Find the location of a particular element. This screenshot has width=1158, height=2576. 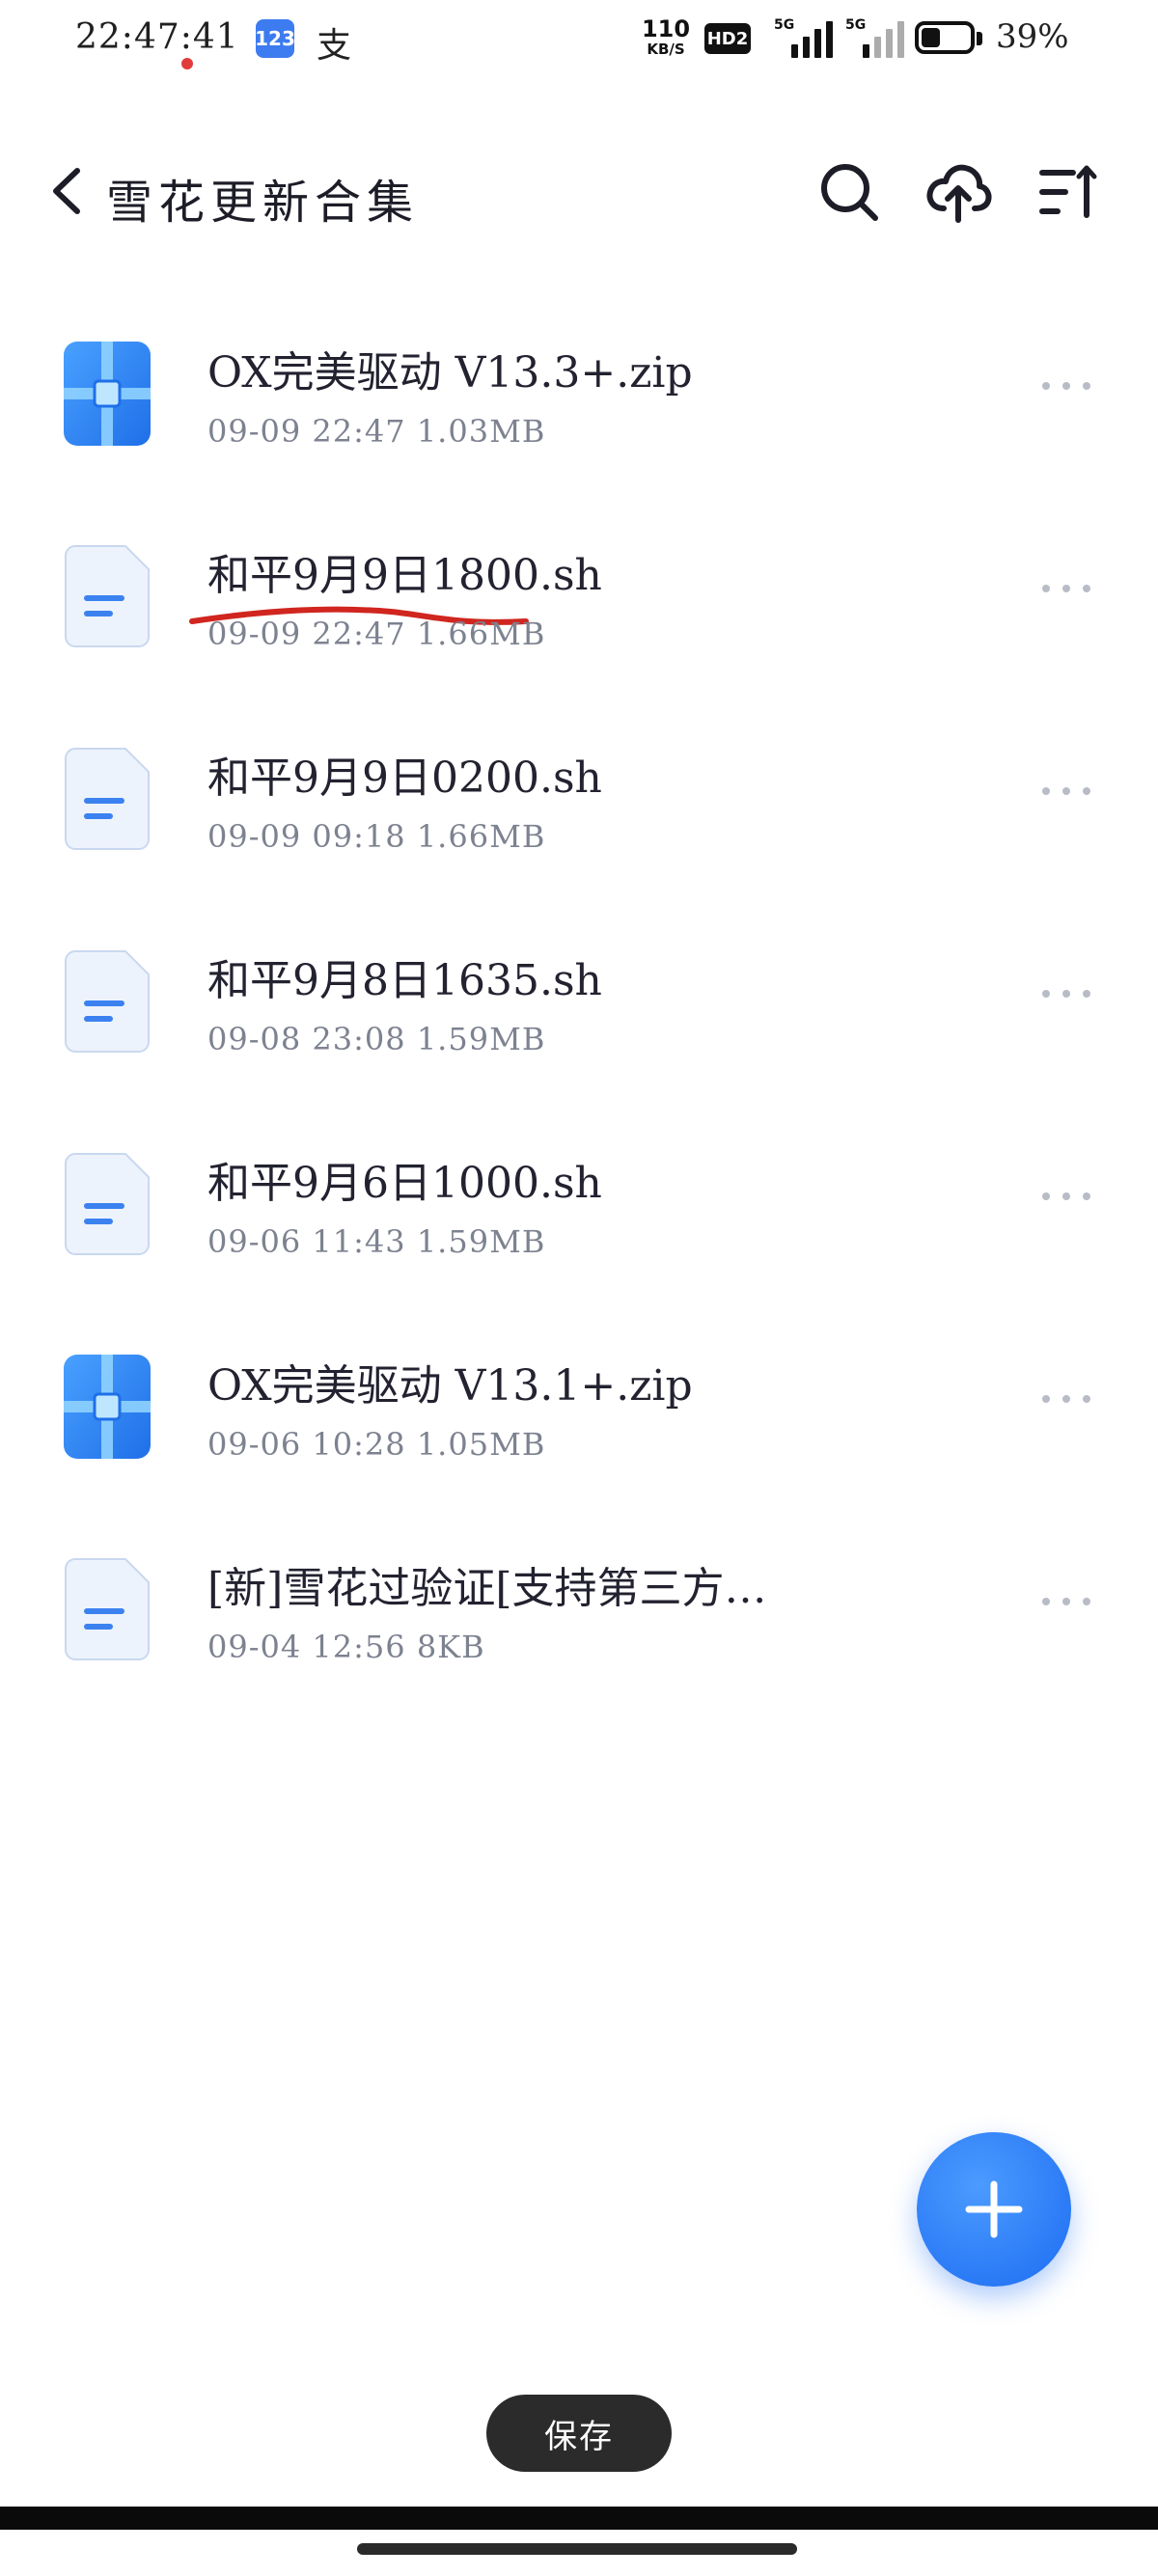

hd-voice-badge: HD2 is located at coordinates (727, 38).